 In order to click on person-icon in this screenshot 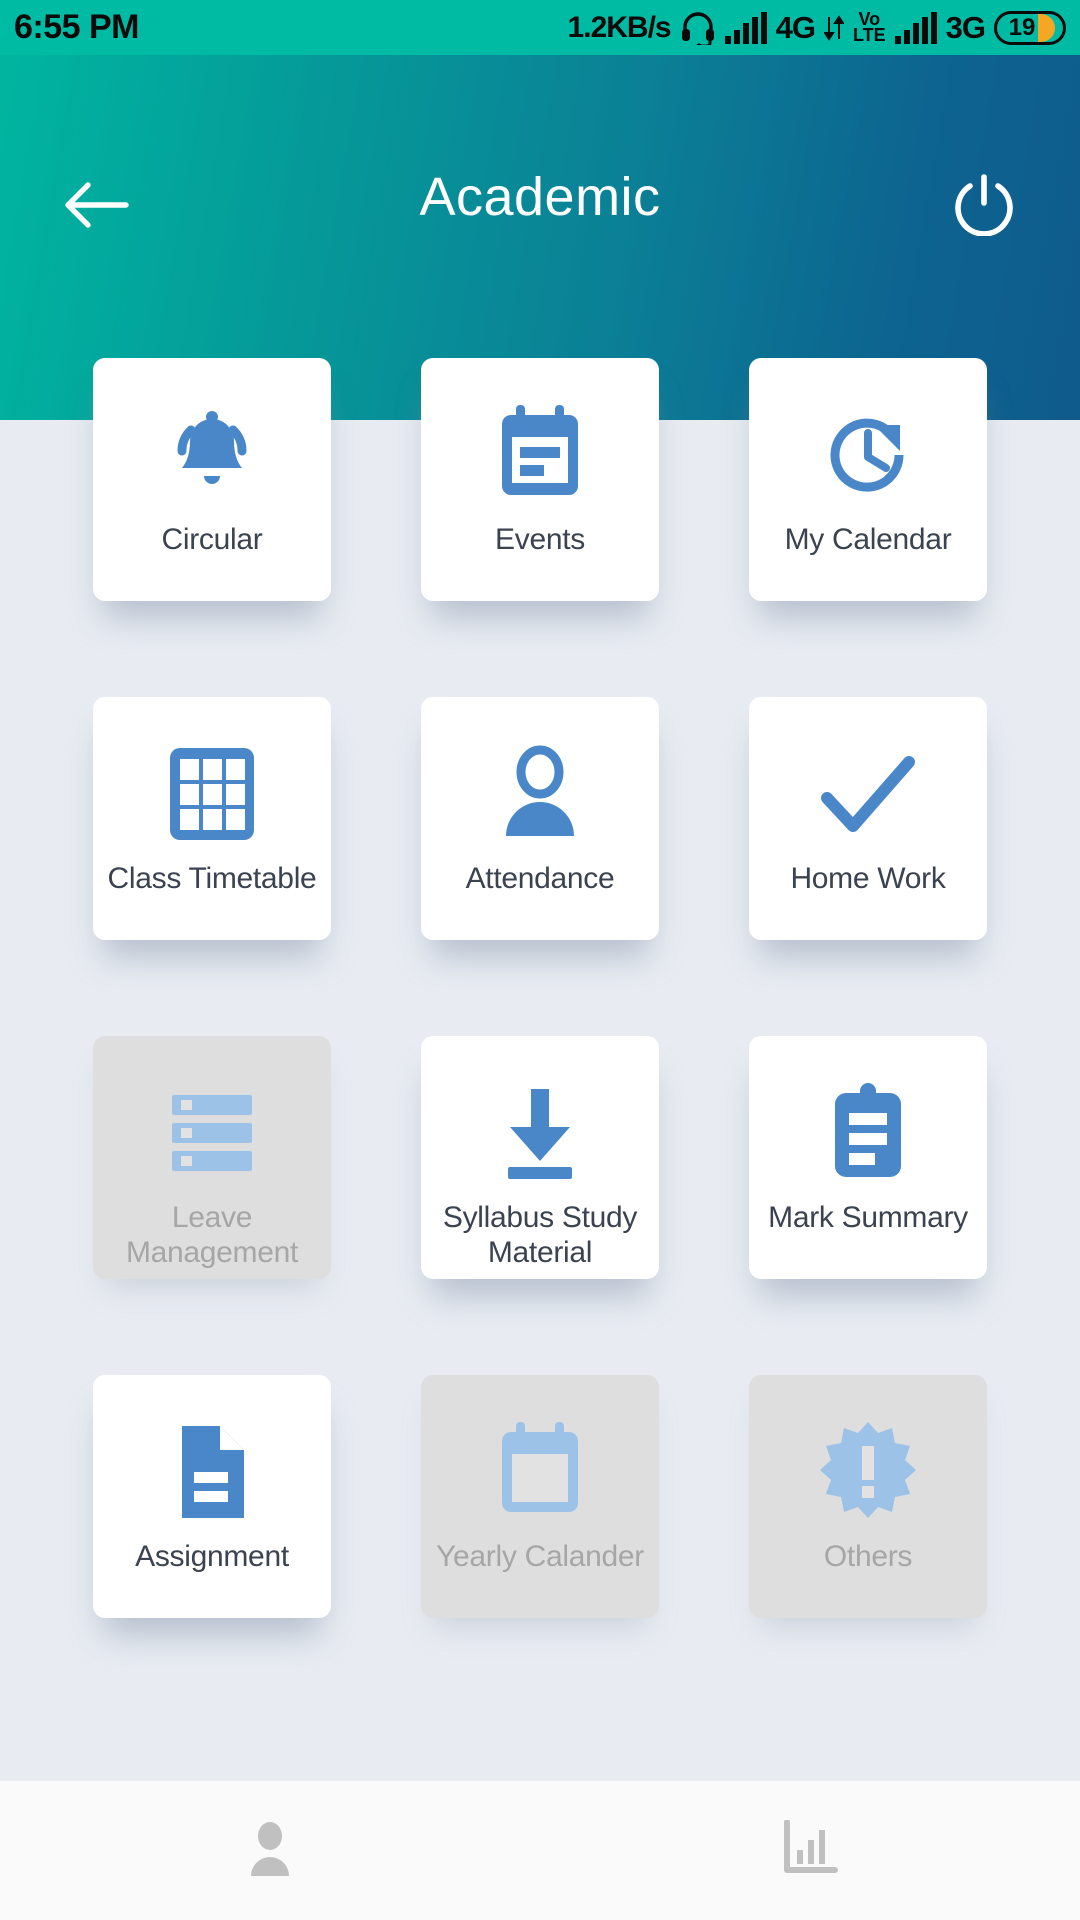, I will do `click(540, 794)`.